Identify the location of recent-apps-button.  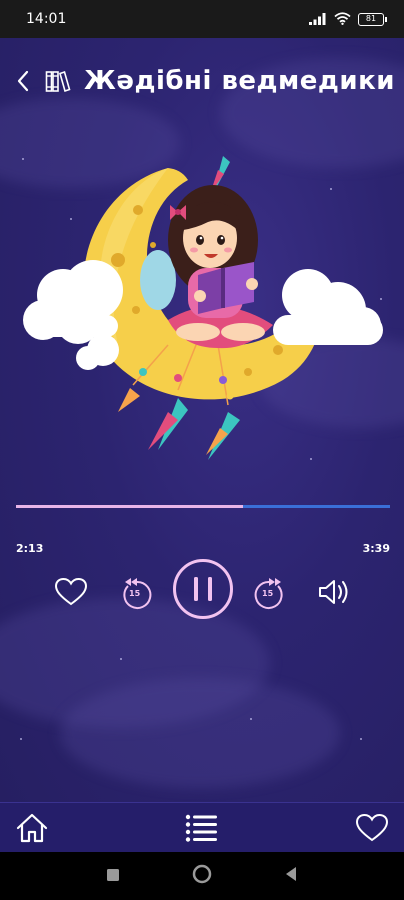
(113, 876).